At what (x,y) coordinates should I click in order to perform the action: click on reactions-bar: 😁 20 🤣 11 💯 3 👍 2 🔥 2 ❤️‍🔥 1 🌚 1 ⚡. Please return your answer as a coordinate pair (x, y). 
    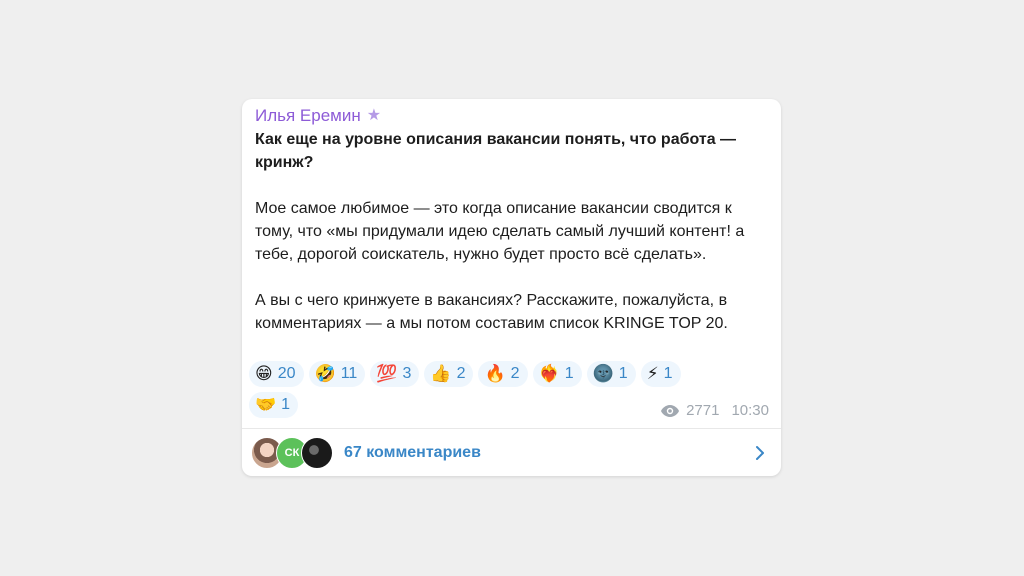
    Looking at the image, I should click on (489, 389).